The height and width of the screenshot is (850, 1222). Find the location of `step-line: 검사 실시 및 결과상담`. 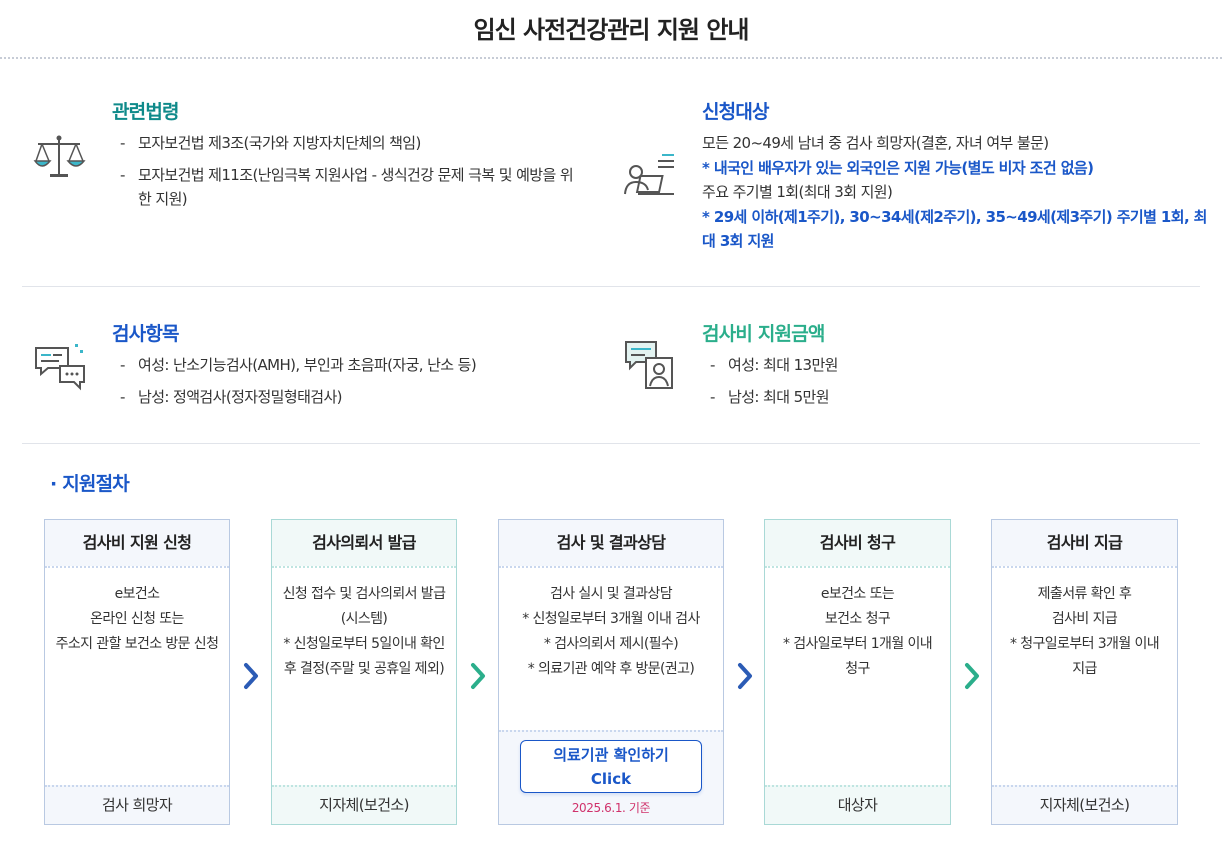

step-line: 검사 실시 및 결과상담 is located at coordinates (611, 594).